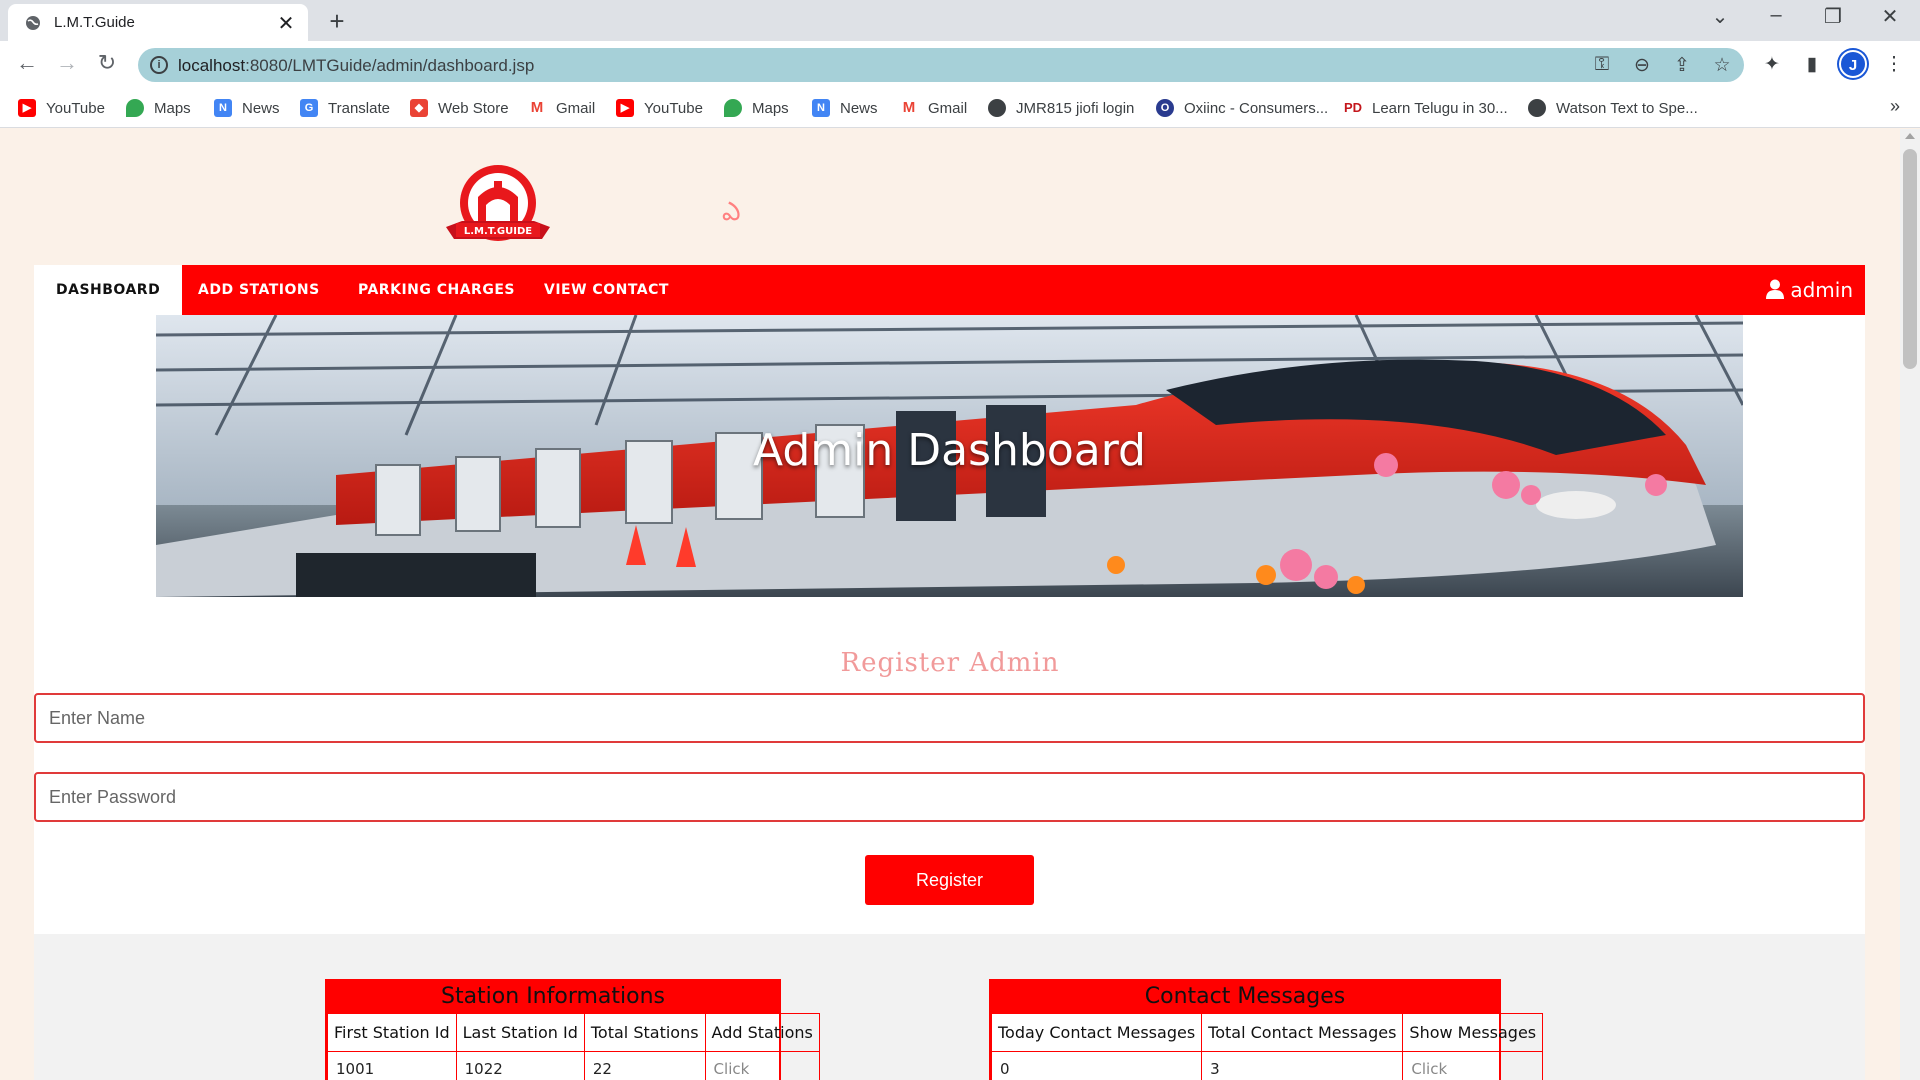 The height and width of the screenshot is (1080, 1920). I want to click on table-row: 0 3 Click, so click(1267, 1065).